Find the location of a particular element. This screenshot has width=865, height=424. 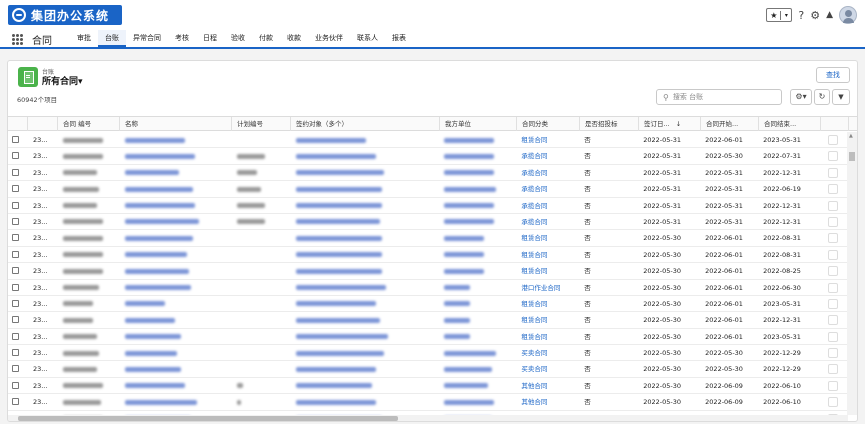

filter-button: ▼ is located at coordinates (841, 97).